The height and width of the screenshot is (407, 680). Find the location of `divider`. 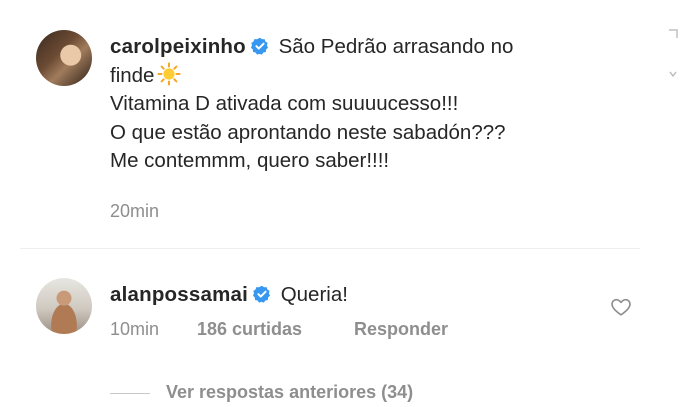

divider is located at coordinates (330, 248).